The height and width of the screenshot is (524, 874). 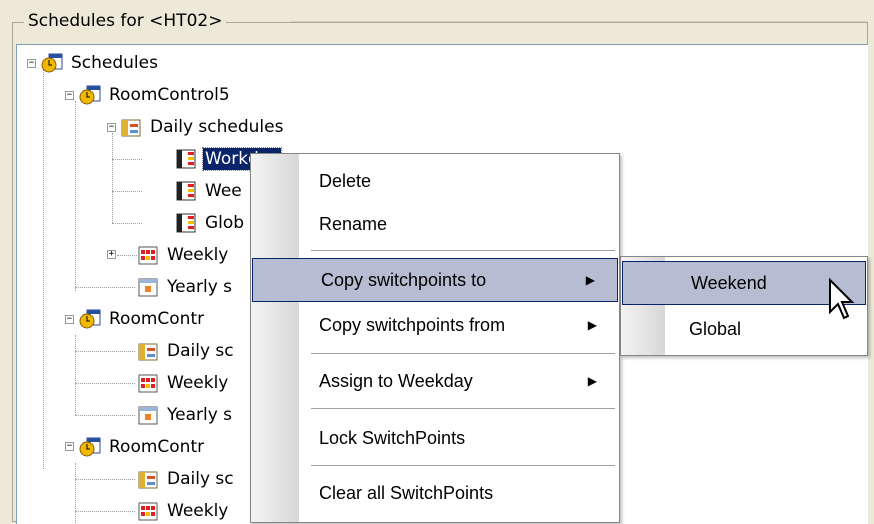 I want to click on menu-item-copy-switchpoints-to: Copy switchpoints to ▶, so click(x=435, y=280).